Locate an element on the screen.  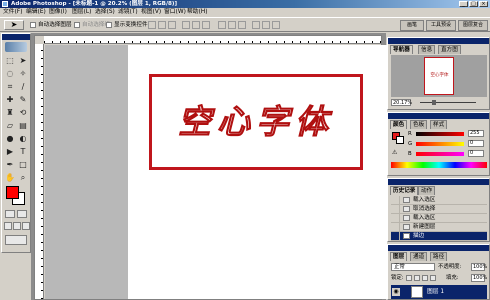
slice-tool-icon: ∕ is located at coordinates (23, 87).